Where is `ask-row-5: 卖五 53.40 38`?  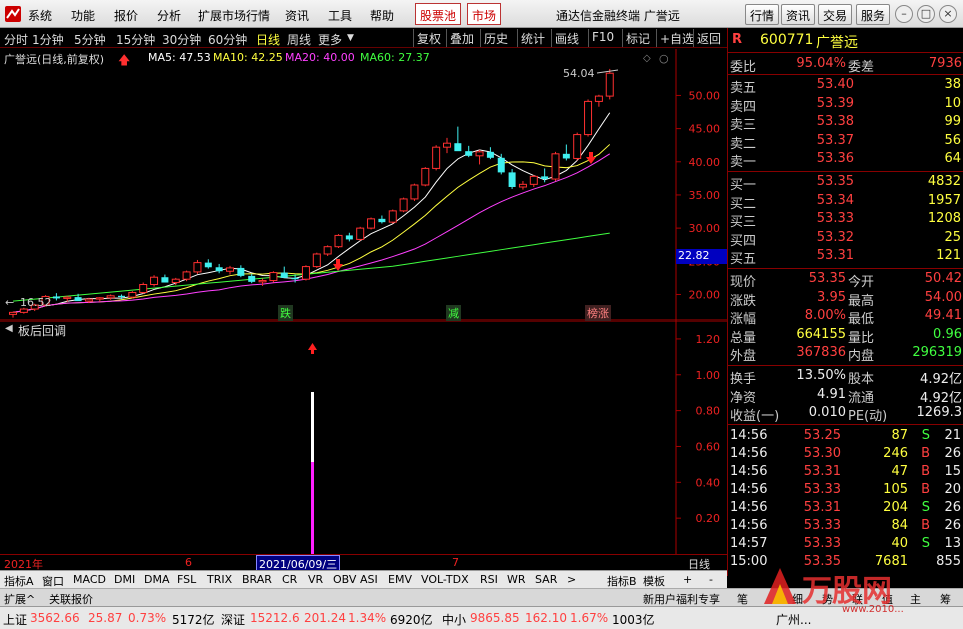
ask-row-5: 卖五 53.40 38 is located at coordinates (845, 86).